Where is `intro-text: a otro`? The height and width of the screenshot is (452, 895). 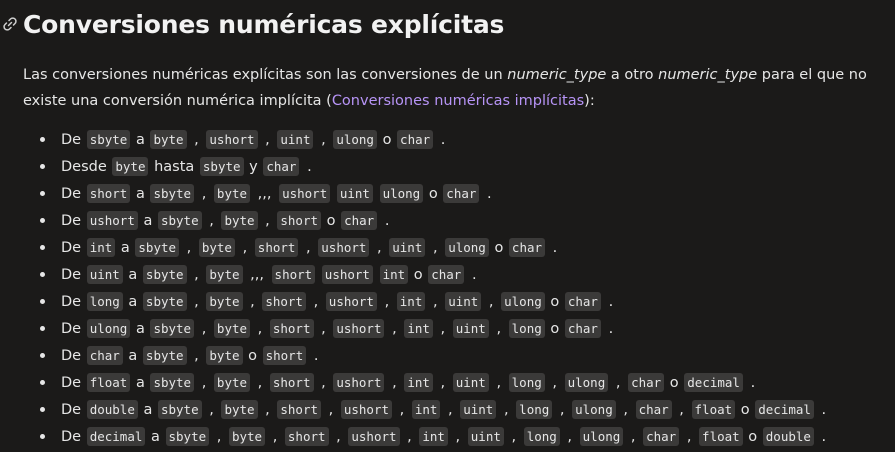 intro-text: a otro is located at coordinates (632, 75).